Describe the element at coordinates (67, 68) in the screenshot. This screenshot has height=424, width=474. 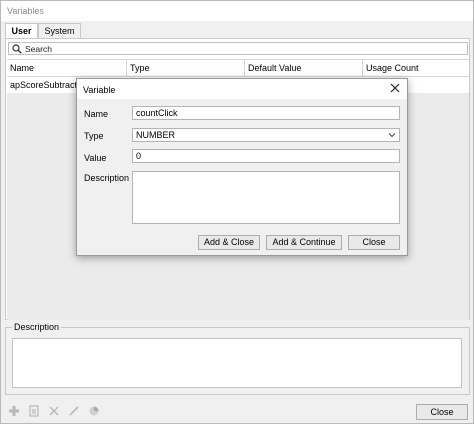
I see `column-header-name: Name` at that location.